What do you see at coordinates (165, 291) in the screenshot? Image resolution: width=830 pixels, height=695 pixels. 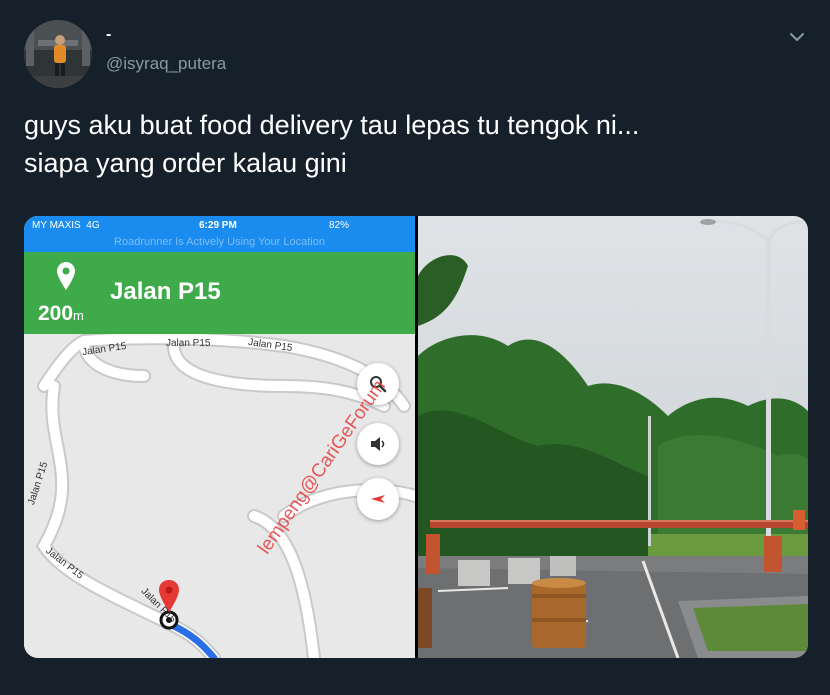 I see `street-name: Jalan P15` at bounding box center [165, 291].